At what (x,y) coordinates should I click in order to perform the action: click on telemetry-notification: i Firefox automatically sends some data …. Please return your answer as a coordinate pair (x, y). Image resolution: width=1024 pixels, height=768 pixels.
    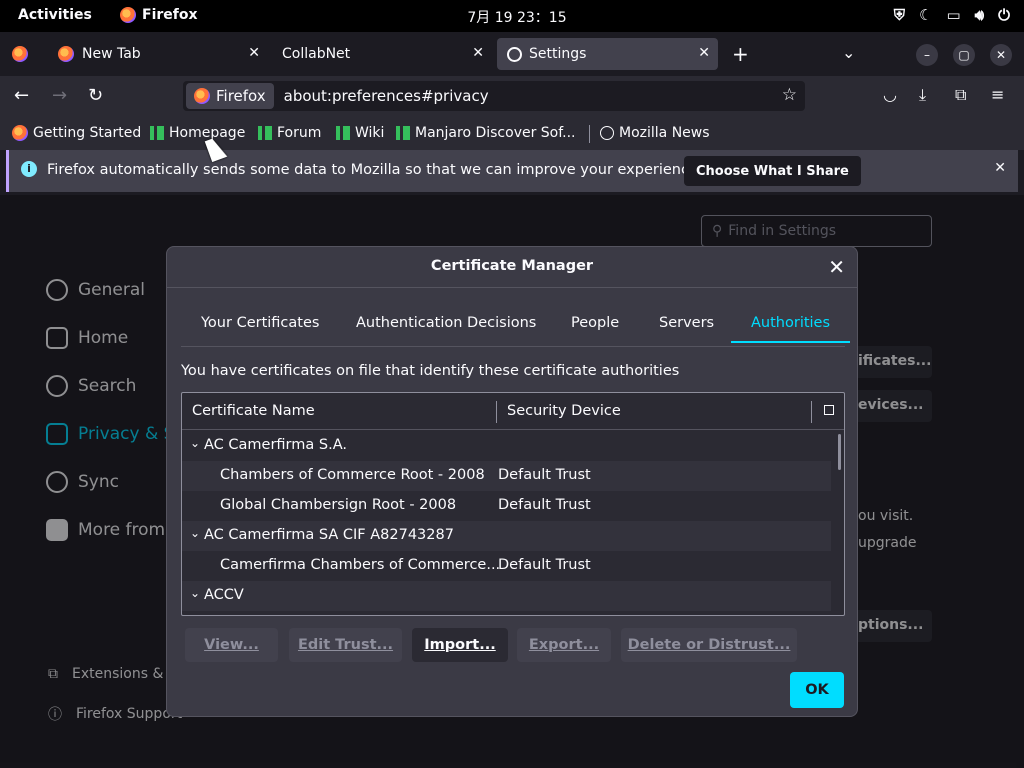
    Looking at the image, I should click on (512, 171).